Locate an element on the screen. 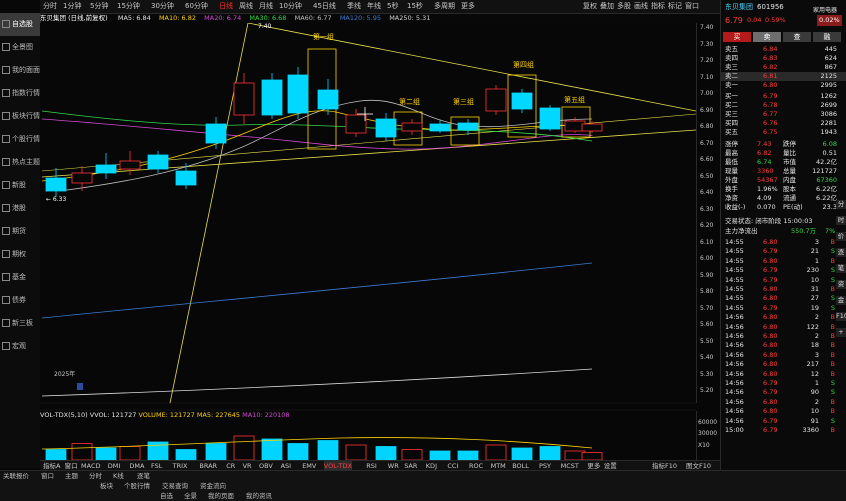 This screenshot has height=501, width=846. ma20-label: MA20: 6.74 is located at coordinates (223, 18).